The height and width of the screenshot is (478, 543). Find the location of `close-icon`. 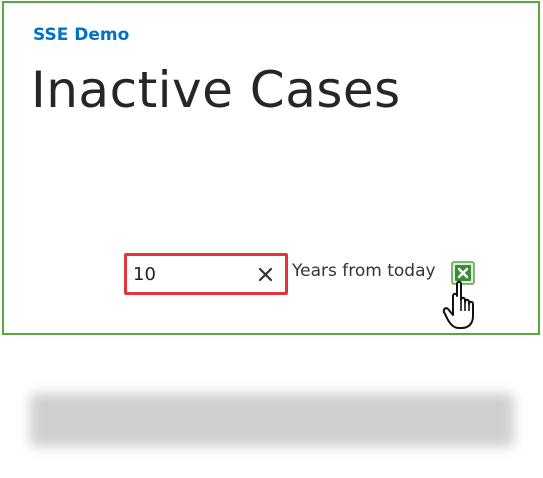

close-icon is located at coordinates (265, 274).